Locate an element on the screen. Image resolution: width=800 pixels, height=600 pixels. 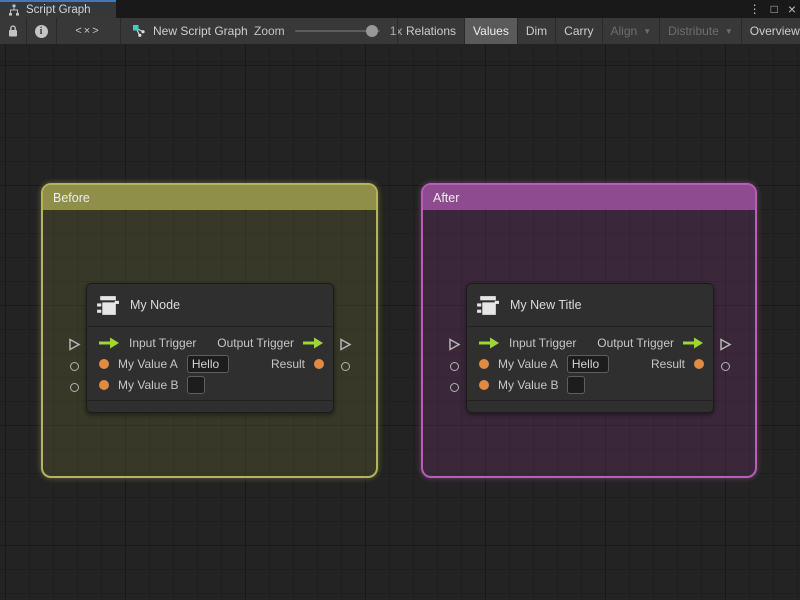
relations-button: Relations is located at coordinates (431, 31).